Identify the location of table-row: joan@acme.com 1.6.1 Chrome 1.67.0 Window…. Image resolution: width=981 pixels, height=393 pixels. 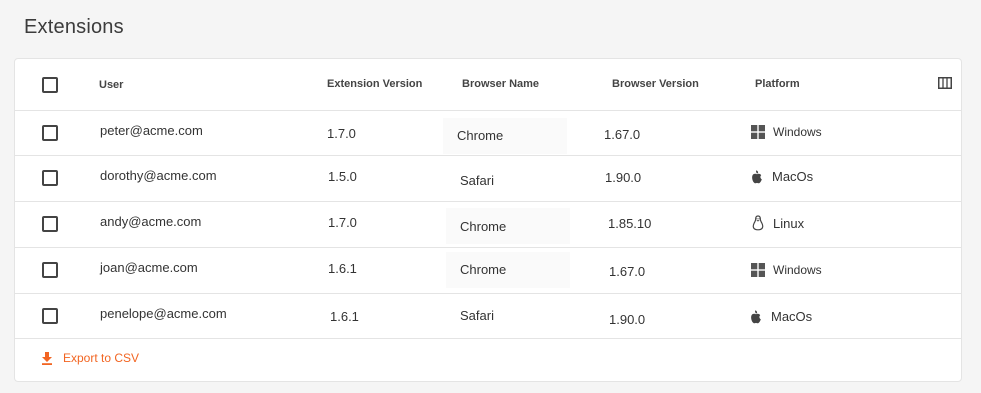
(488, 271).